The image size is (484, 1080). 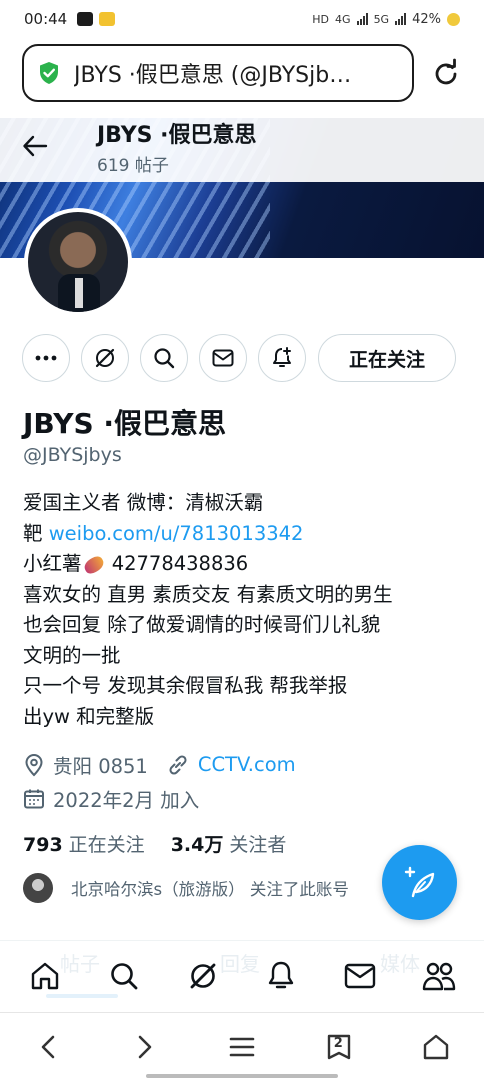 I want to click on joined-text: 2022年2月 加入, so click(x=126, y=800).